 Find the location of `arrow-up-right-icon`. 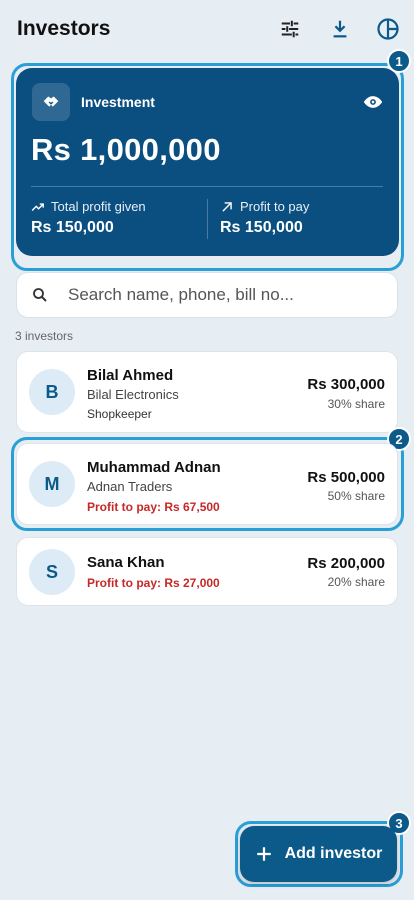

arrow-up-right-icon is located at coordinates (227, 206).